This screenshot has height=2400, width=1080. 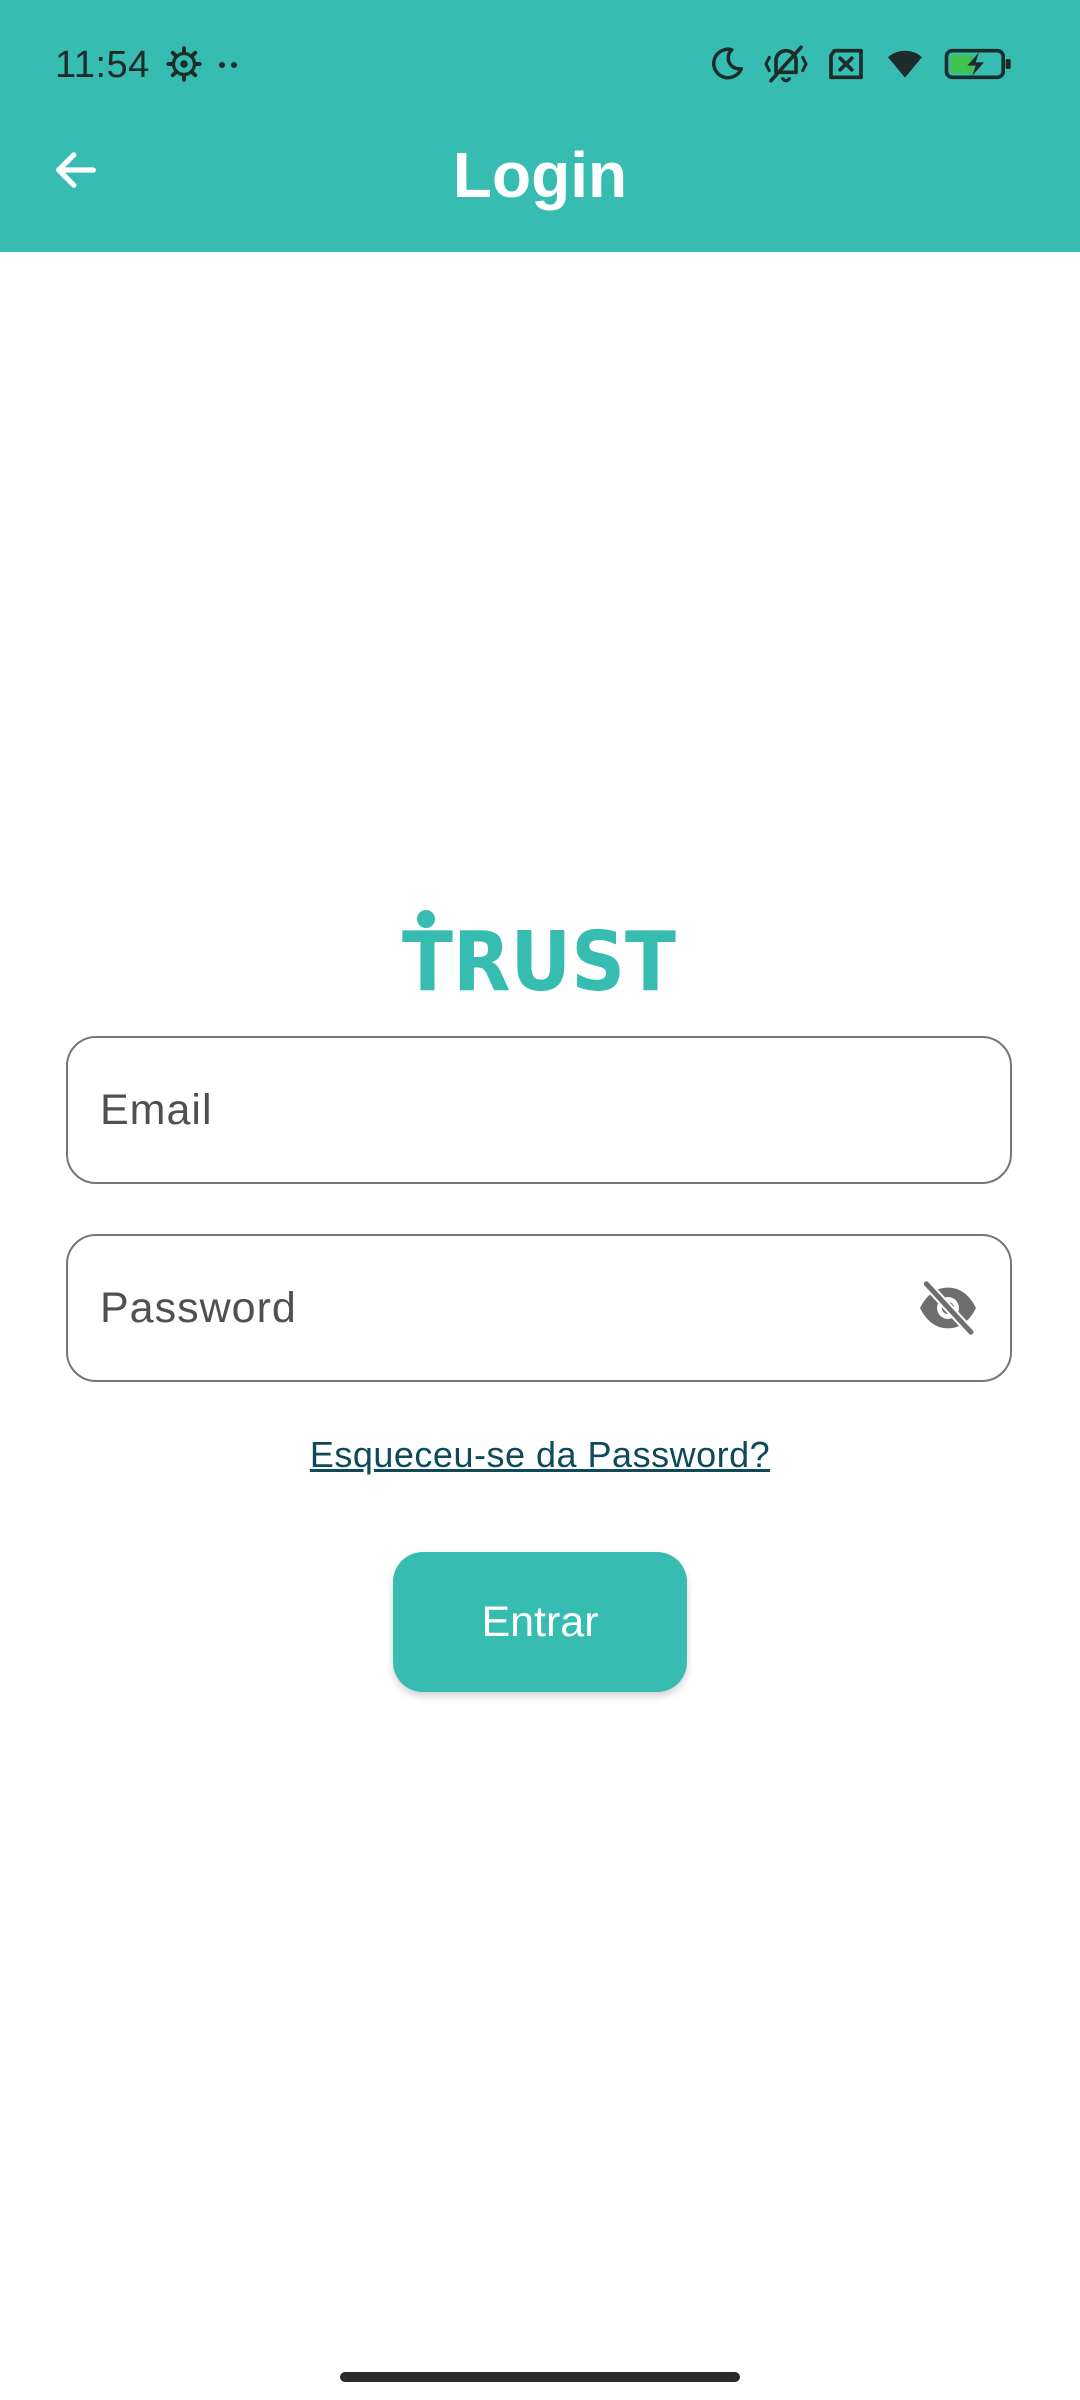 I want to click on login-button: Entrar, so click(x=540, y=1622).